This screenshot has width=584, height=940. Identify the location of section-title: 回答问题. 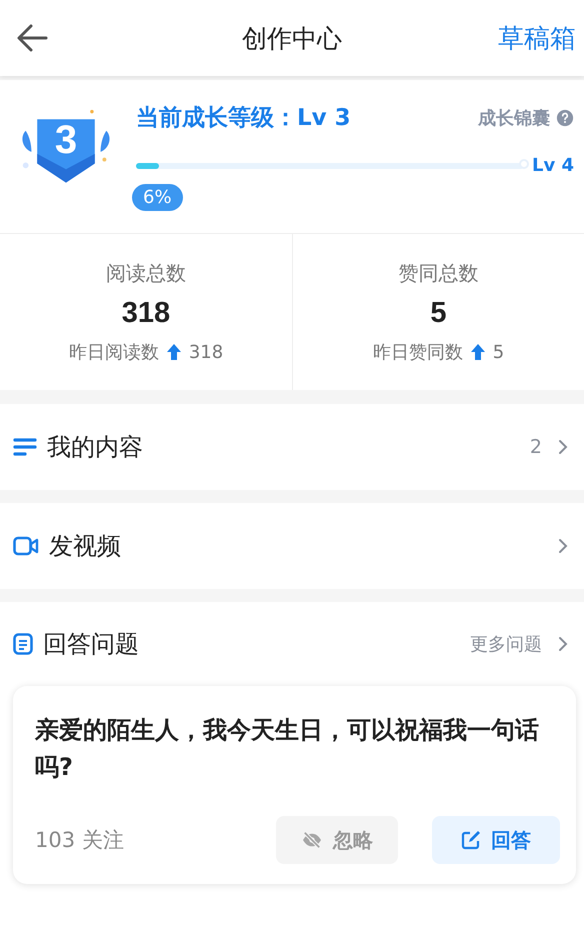
(91, 644).